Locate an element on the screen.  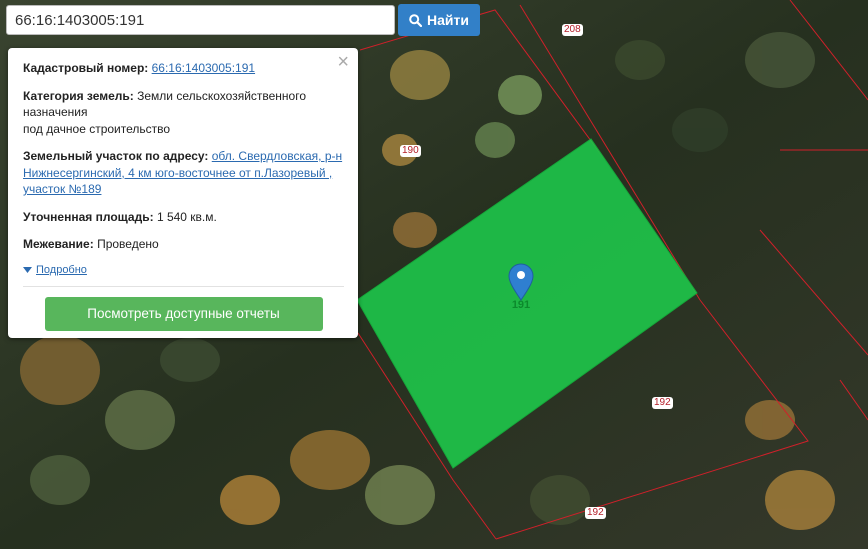
land-category-label: Категория земель: is located at coordinates (78, 95).